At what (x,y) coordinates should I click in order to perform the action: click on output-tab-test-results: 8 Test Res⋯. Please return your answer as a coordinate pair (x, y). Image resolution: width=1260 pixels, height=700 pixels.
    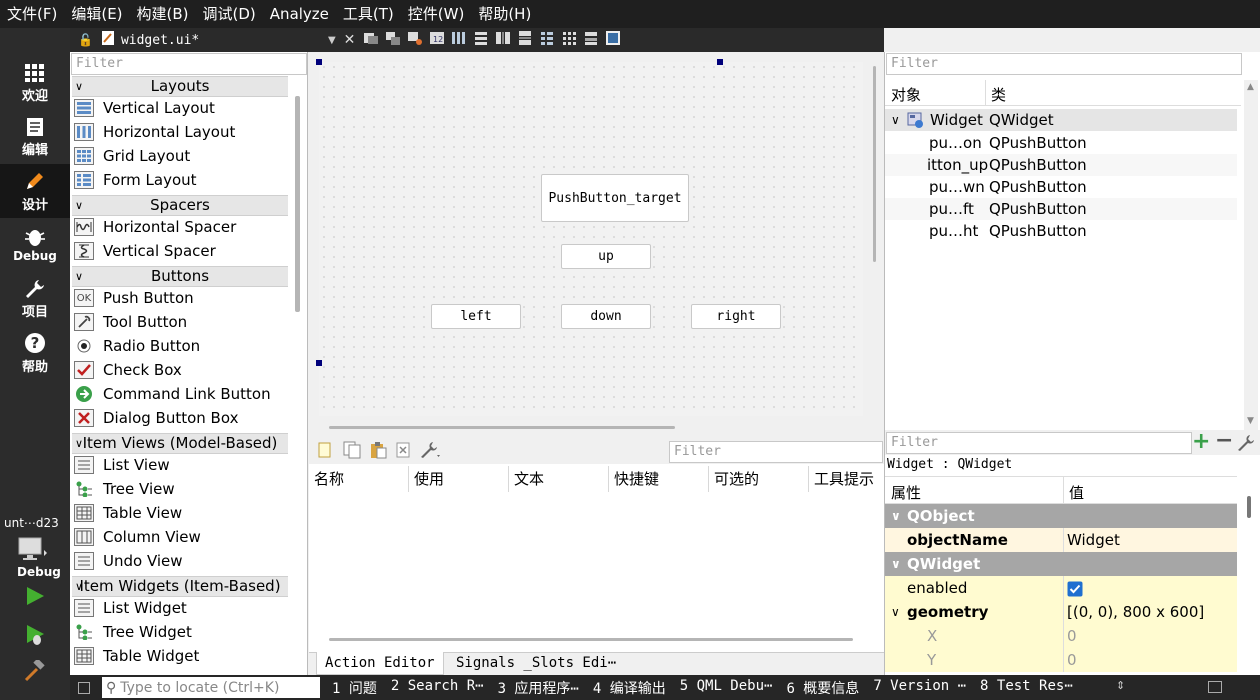
    Looking at the image, I should click on (1026, 688).